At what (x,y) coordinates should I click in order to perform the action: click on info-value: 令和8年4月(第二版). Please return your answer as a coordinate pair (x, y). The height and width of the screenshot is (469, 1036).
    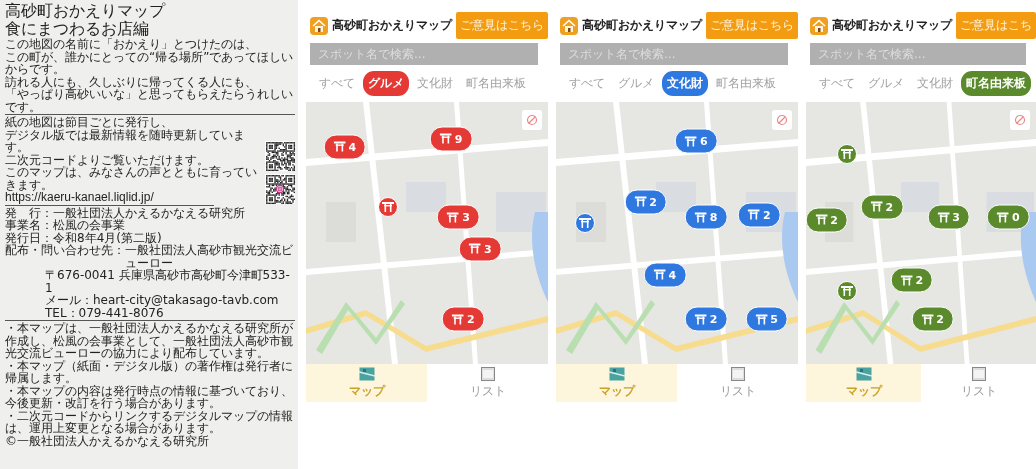
    Looking at the image, I should click on (107, 237).